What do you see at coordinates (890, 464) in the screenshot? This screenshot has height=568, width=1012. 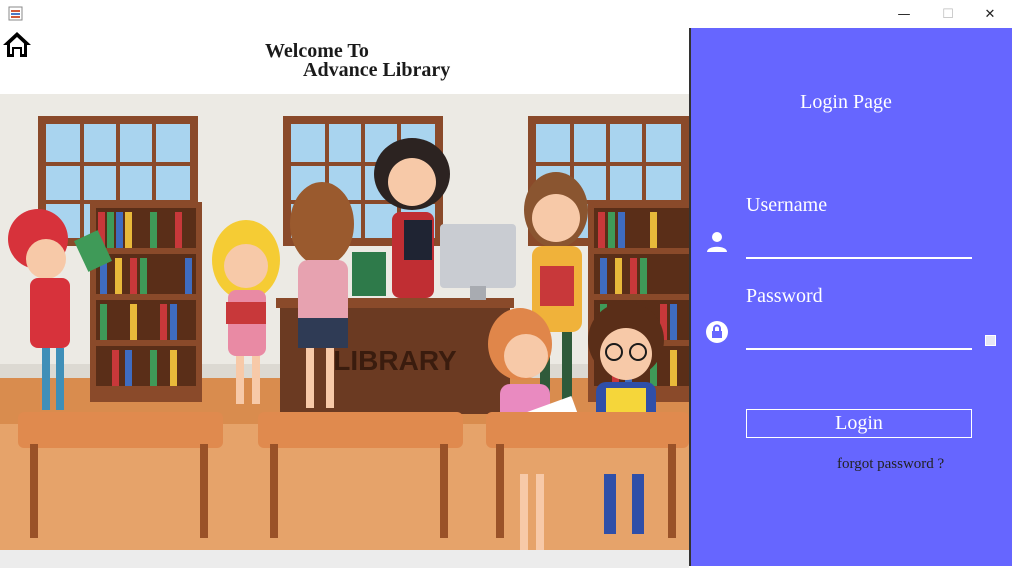 I see `forgot-password-link: forgot password ?` at bounding box center [890, 464].